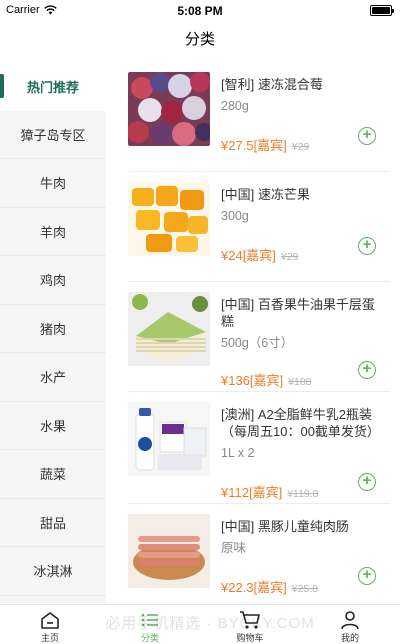  I want to click on sidebar-item-label: 鸡肉, so click(52, 281).